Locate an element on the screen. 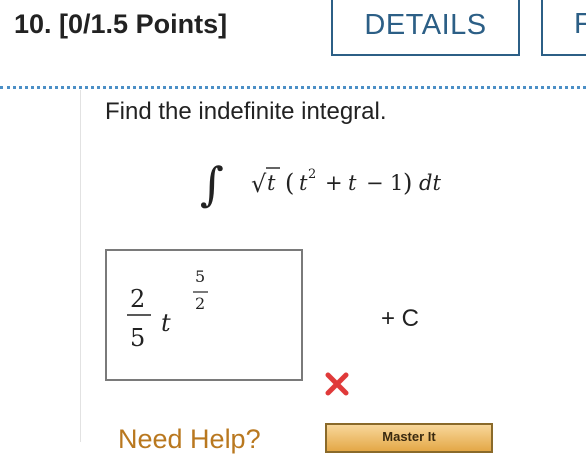 This screenshot has height=455, width=586. minus-sign: − is located at coordinates (375, 183).